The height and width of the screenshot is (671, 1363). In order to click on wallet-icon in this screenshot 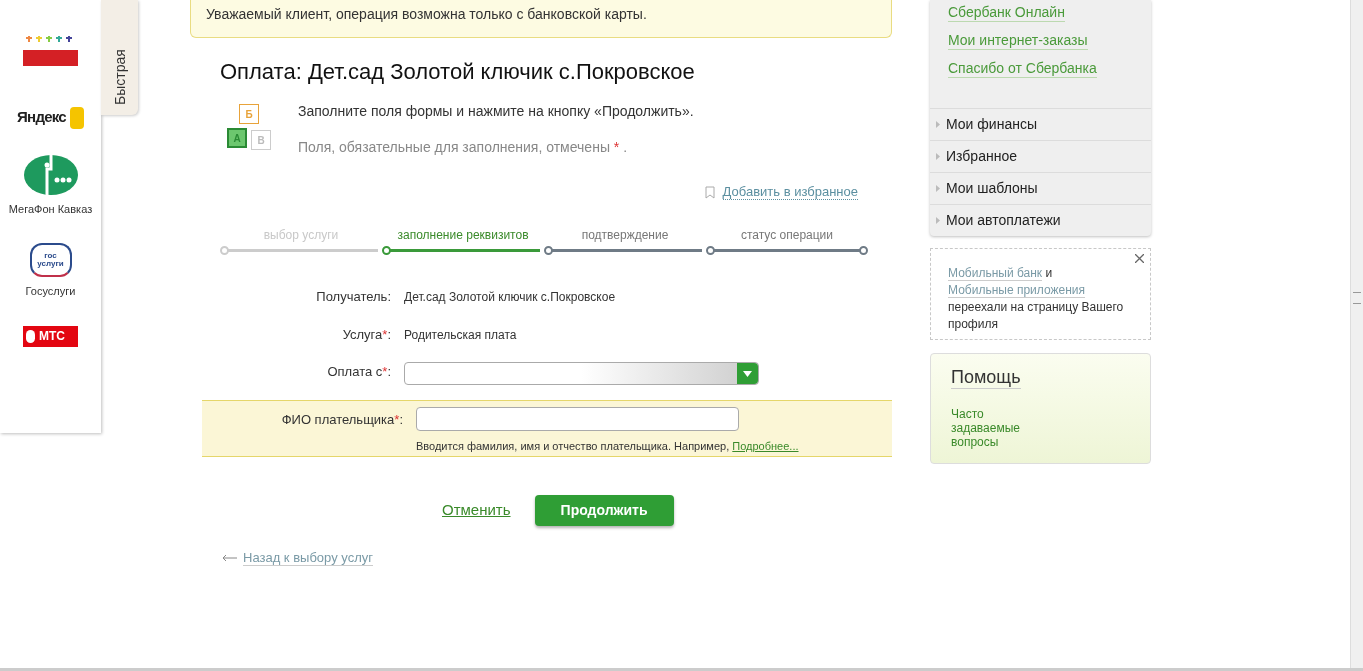, I will do `click(76, 117)`.